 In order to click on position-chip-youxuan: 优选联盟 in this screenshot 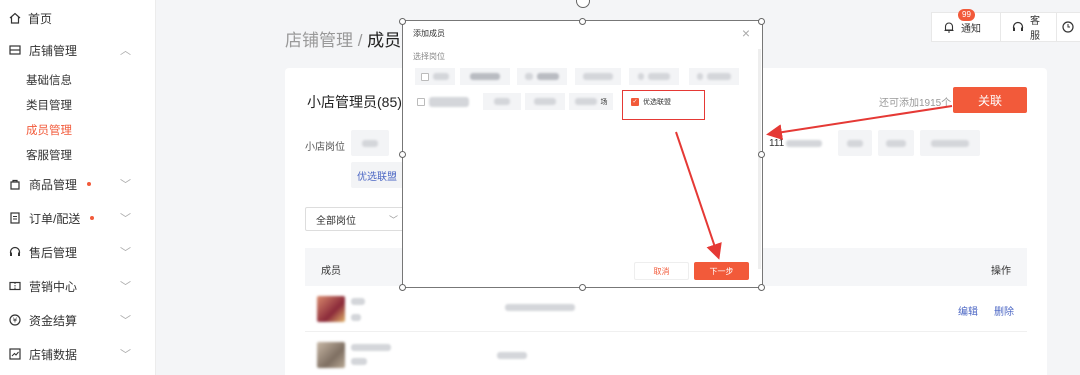, I will do `click(377, 175)`.